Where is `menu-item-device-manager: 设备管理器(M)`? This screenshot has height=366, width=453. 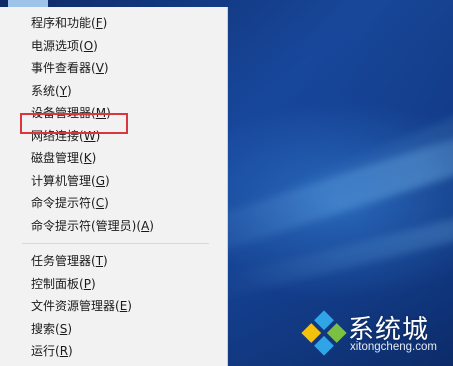
menu-item-device-manager: 设备管理器(M) is located at coordinates (113, 113).